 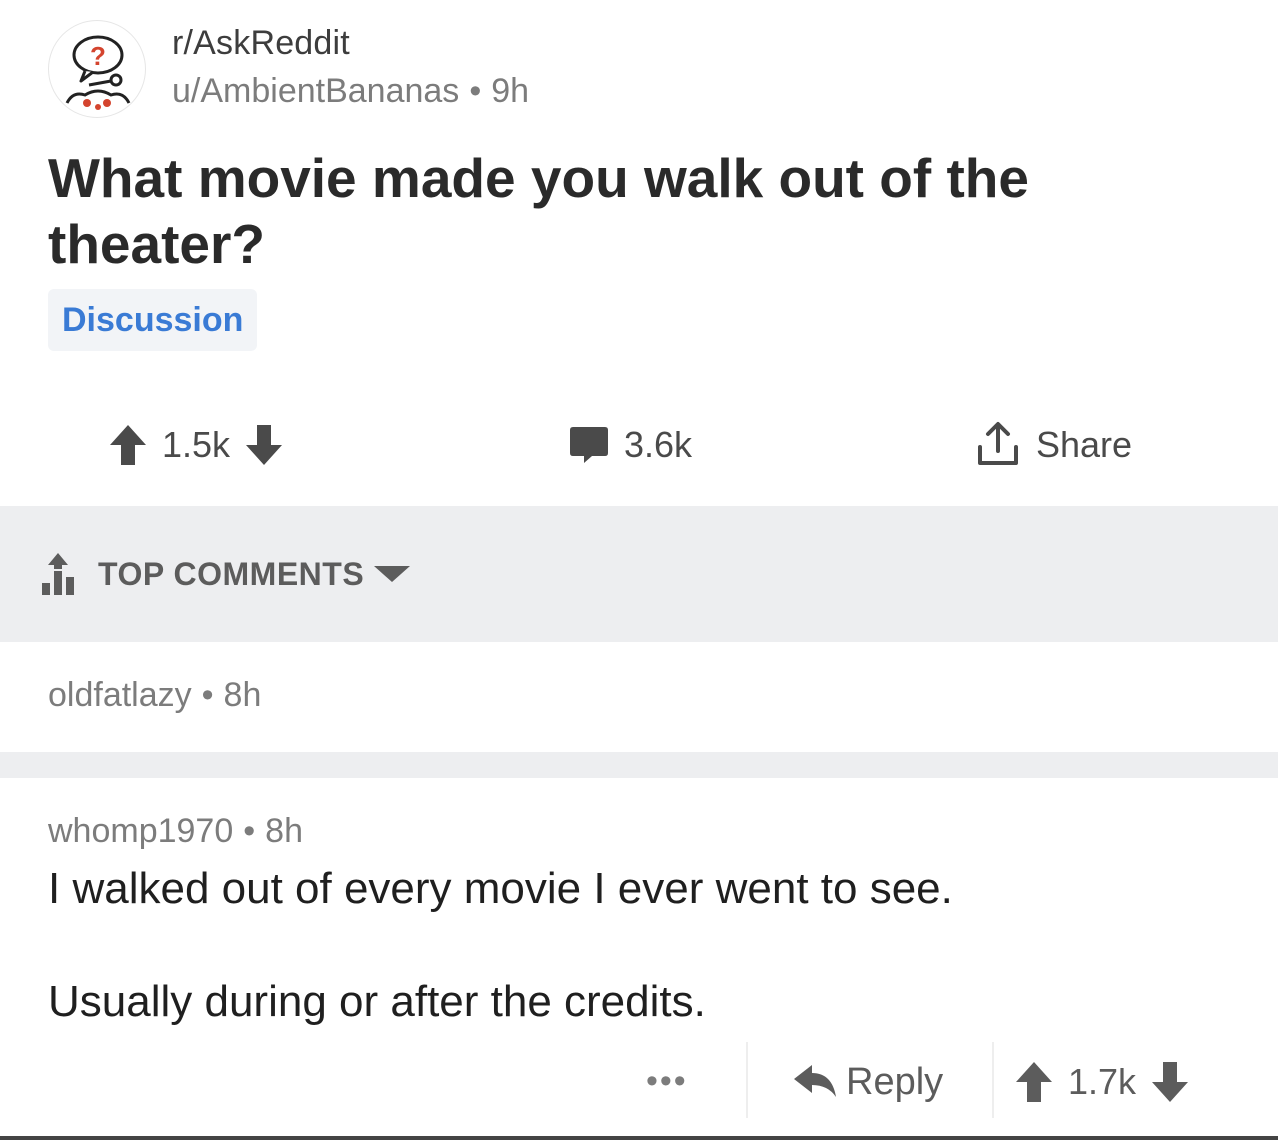 I want to click on post-age: 9h, so click(x=510, y=91).